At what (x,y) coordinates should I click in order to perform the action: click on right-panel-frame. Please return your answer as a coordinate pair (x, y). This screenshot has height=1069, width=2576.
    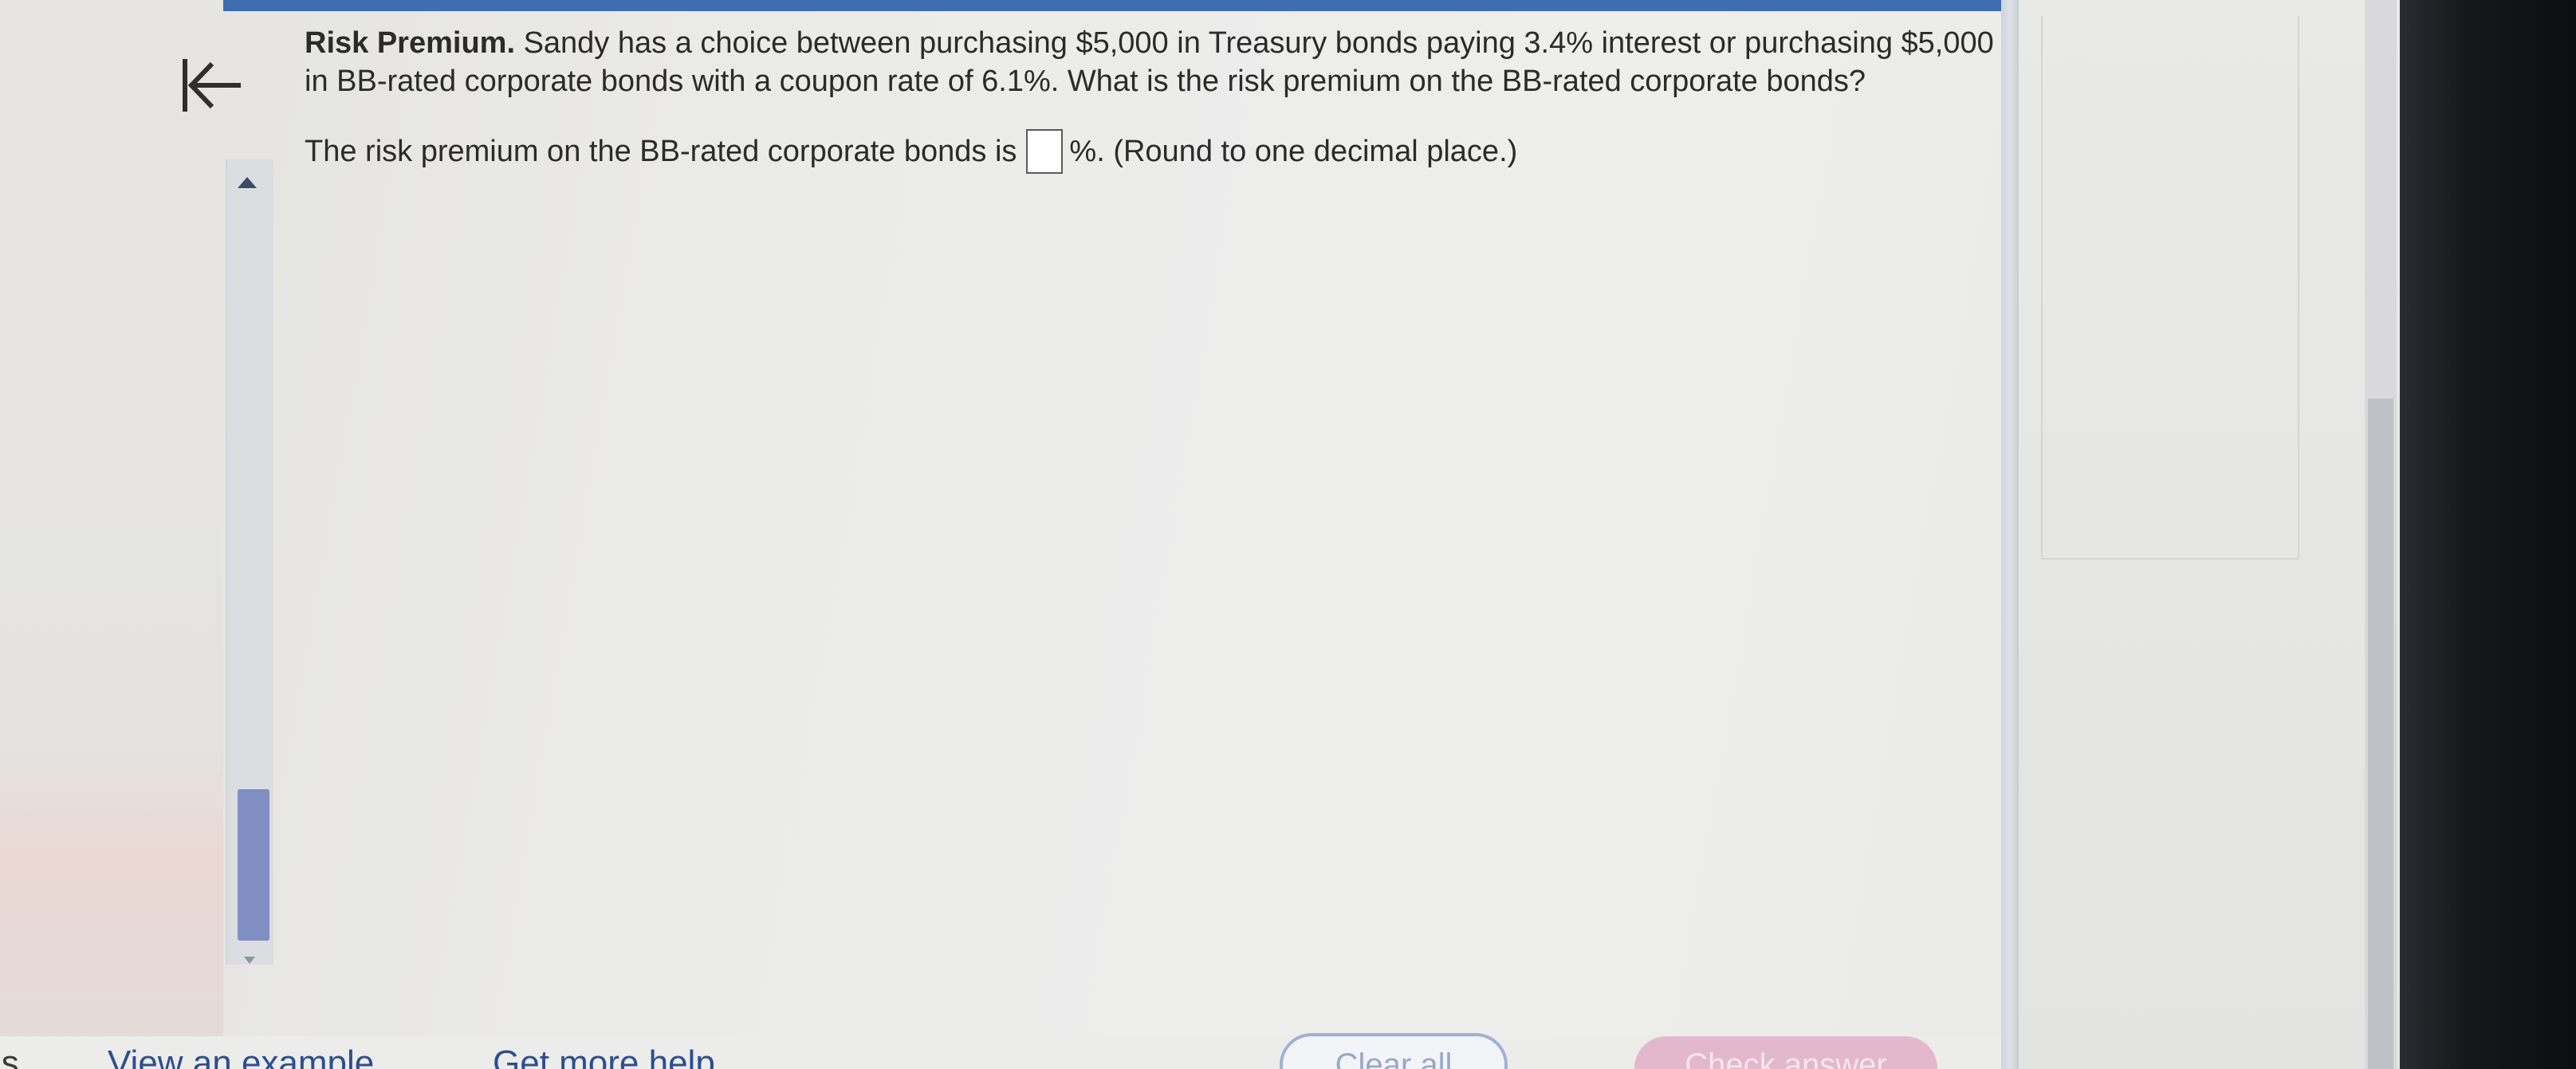
    Looking at the image, I should click on (2170, 288).